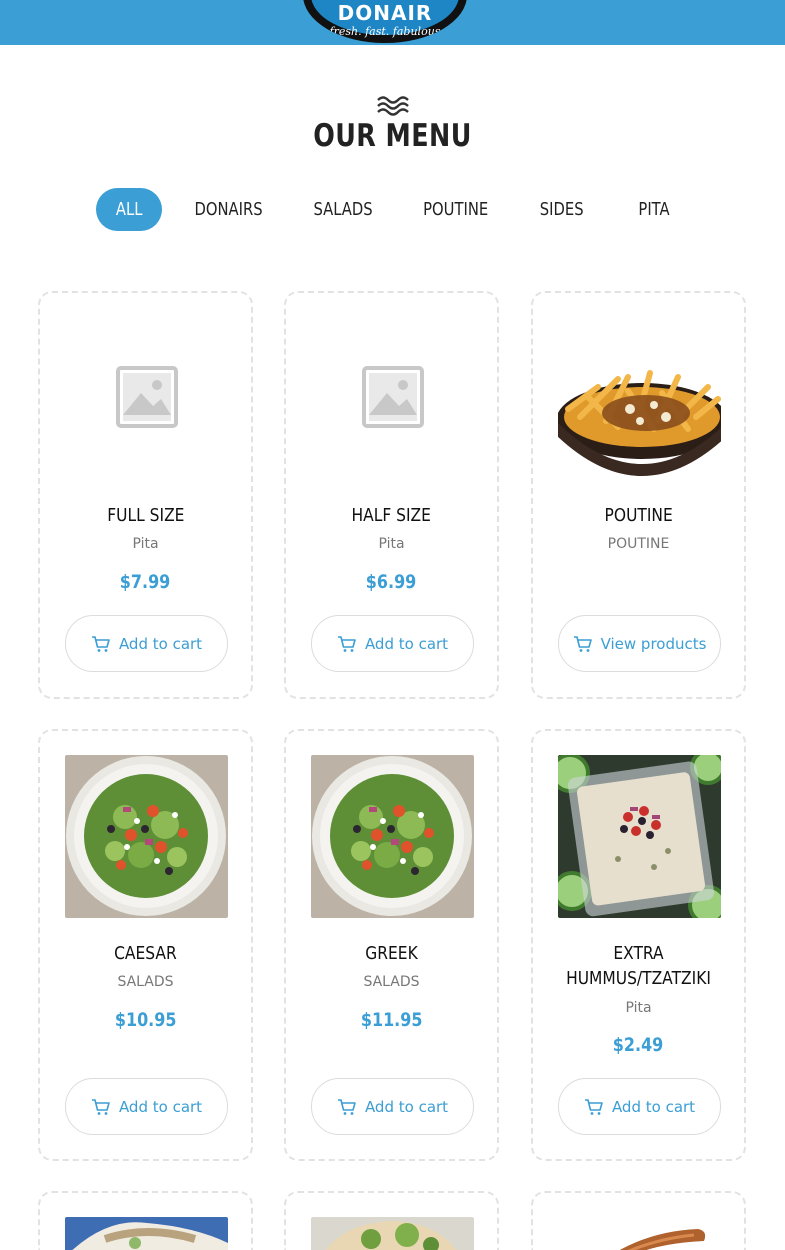 The height and width of the screenshot is (1250, 785). I want to click on tab-salads: SALADS, so click(343, 209).